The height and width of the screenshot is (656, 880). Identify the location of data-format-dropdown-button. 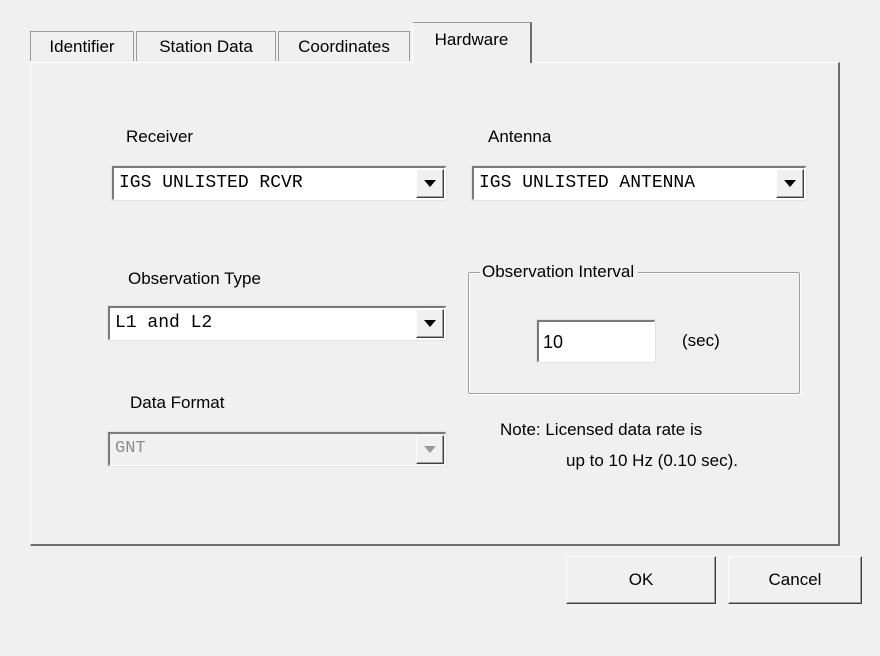
(430, 449).